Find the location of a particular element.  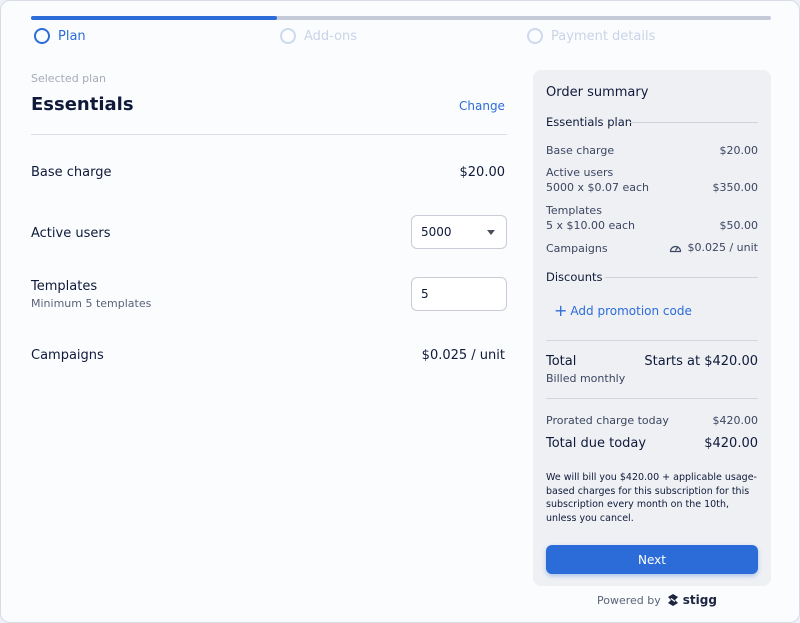

step-label: Payment details is located at coordinates (603, 36).